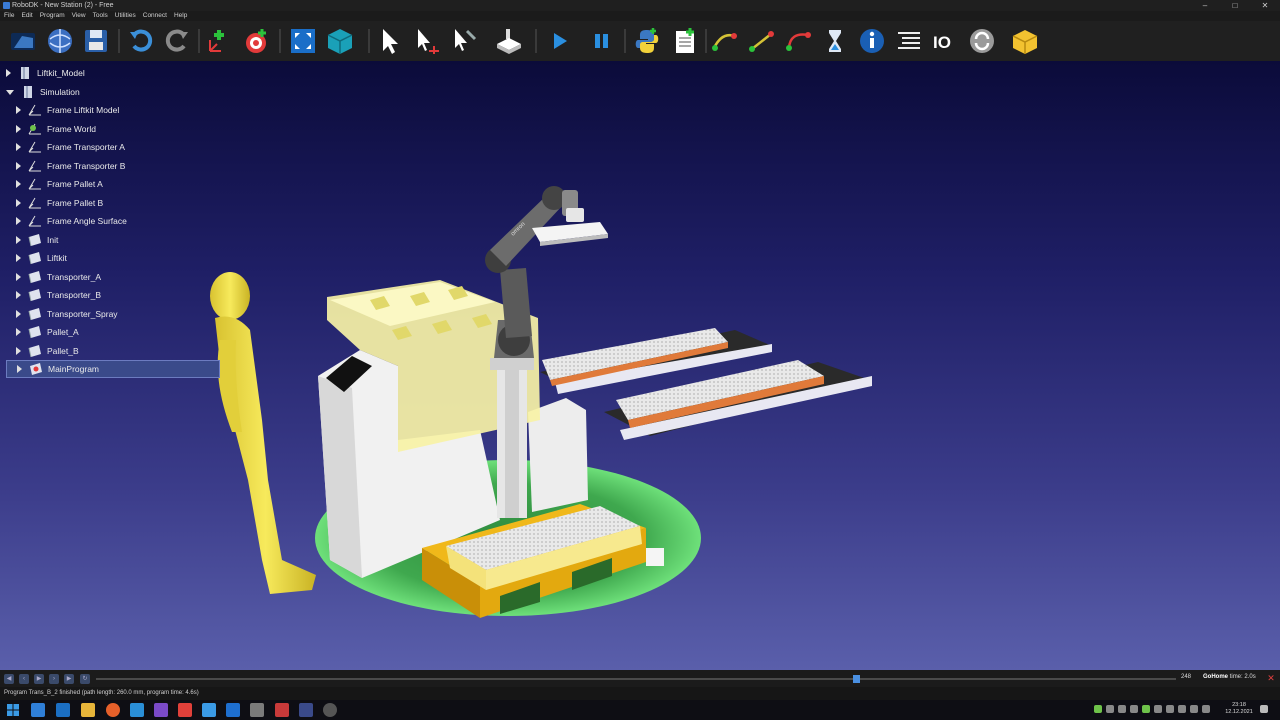  I want to click on step-forward-button: ›, so click(54, 679).